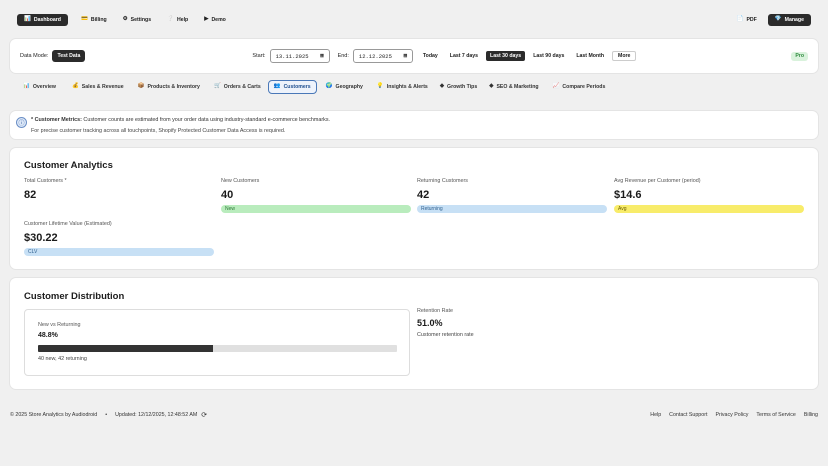 The height and width of the screenshot is (466, 828). Describe the element at coordinates (464, 56) in the screenshot. I see `range-last-7-days: Last 7 days` at that location.